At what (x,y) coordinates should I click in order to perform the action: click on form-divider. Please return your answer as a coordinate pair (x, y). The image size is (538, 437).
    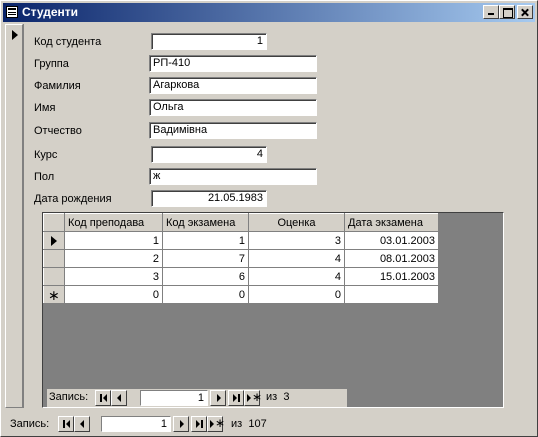
    Looking at the image, I should click on (23, 216).